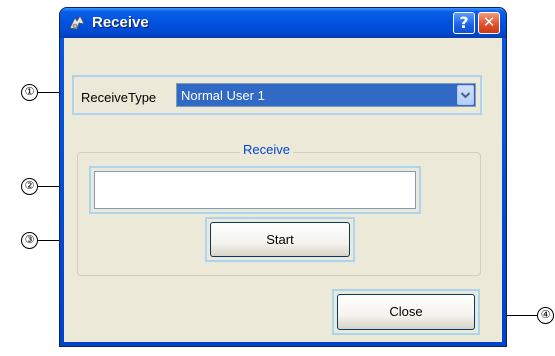 Image resolution: width=555 pixels, height=356 pixels. Describe the element at coordinates (283, 23) in the screenshot. I see `title-bar: Receive ? ✕` at that location.